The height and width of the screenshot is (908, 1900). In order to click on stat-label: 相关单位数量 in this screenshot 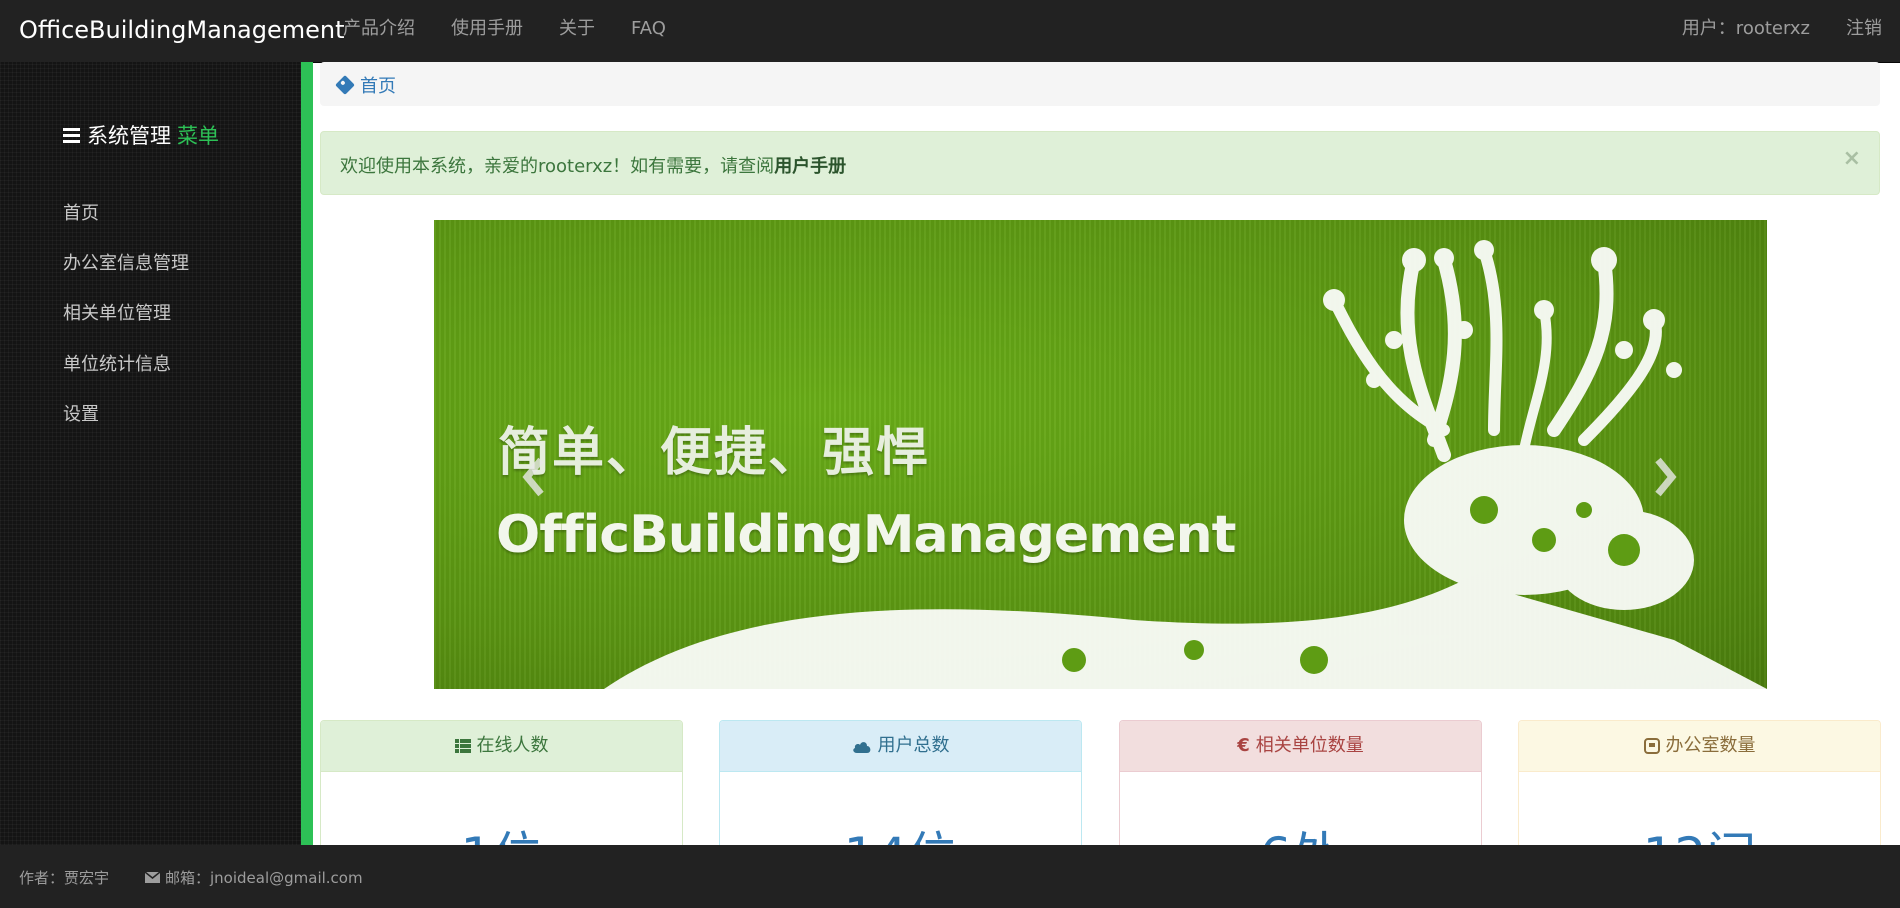, I will do `click(1309, 745)`.